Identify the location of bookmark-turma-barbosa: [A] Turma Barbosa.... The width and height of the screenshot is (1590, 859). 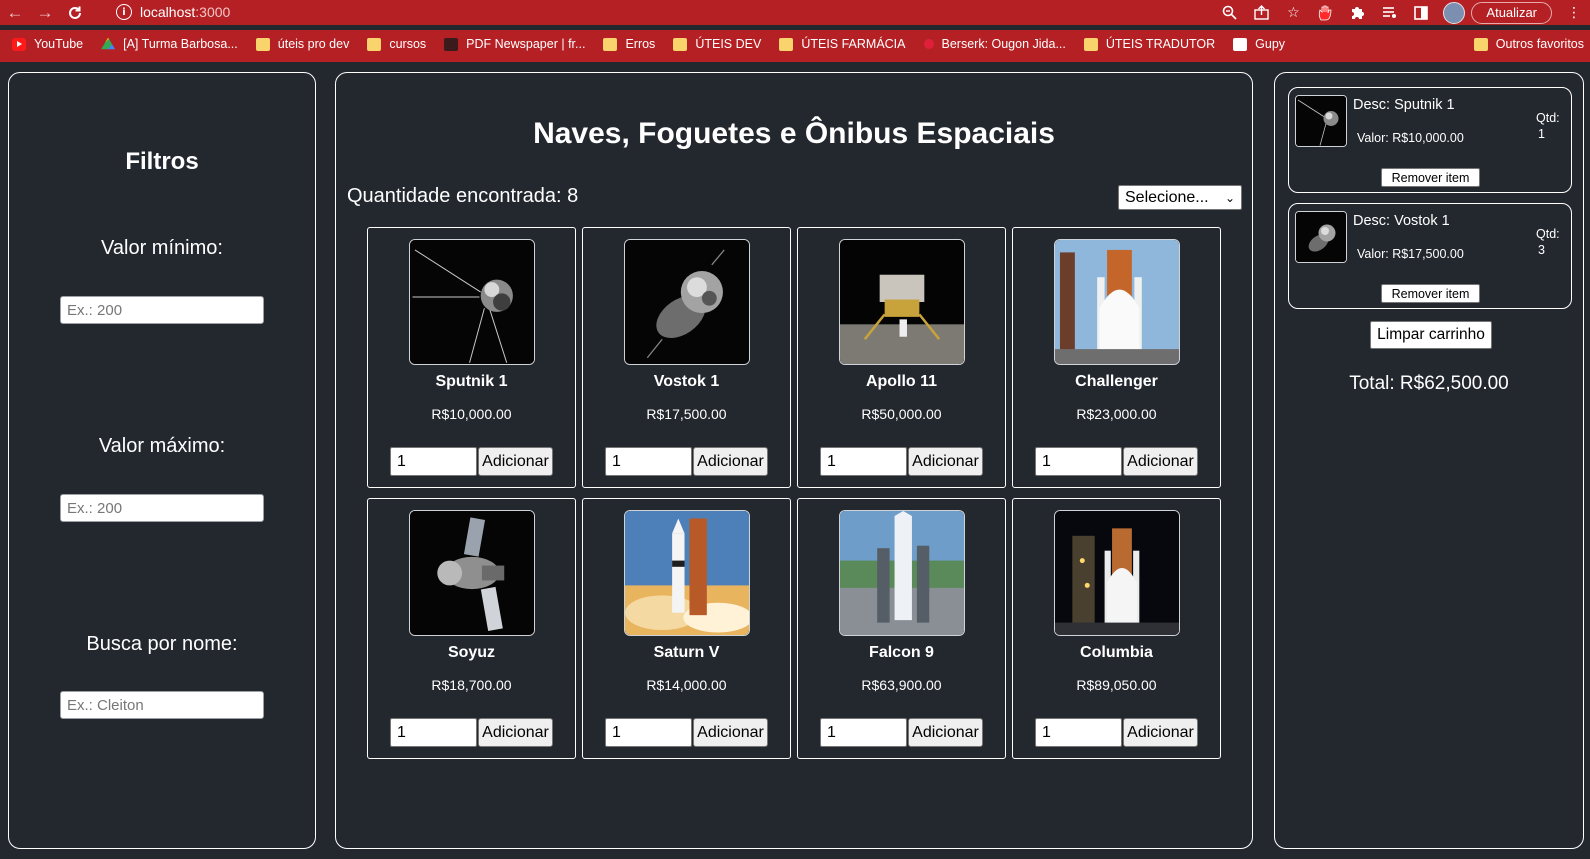
(169, 44).